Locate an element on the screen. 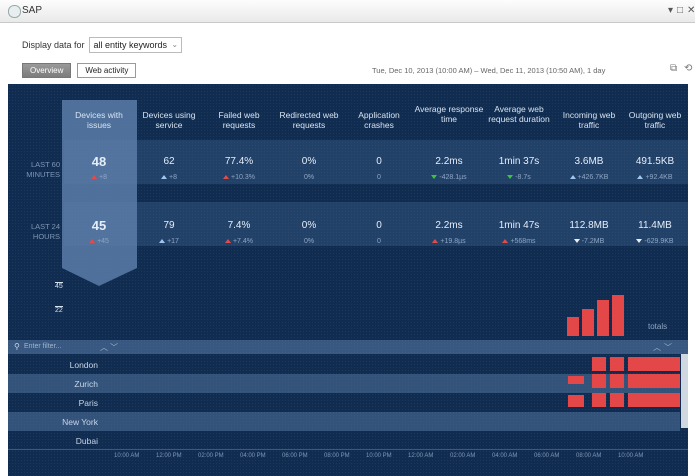 This screenshot has width=695, height=476. city-row: New York is located at coordinates (344, 421).